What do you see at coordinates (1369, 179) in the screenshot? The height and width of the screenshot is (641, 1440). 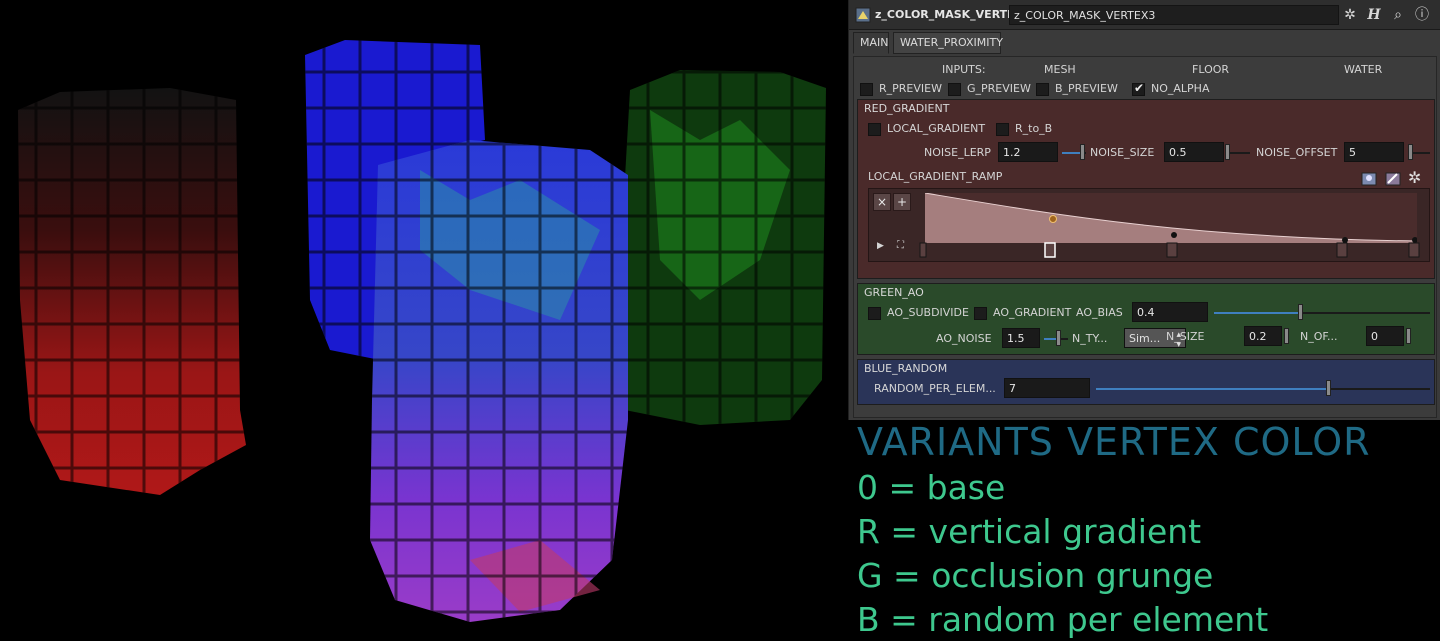 I see `ramp-preset-icon` at bounding box center [1369, 179].